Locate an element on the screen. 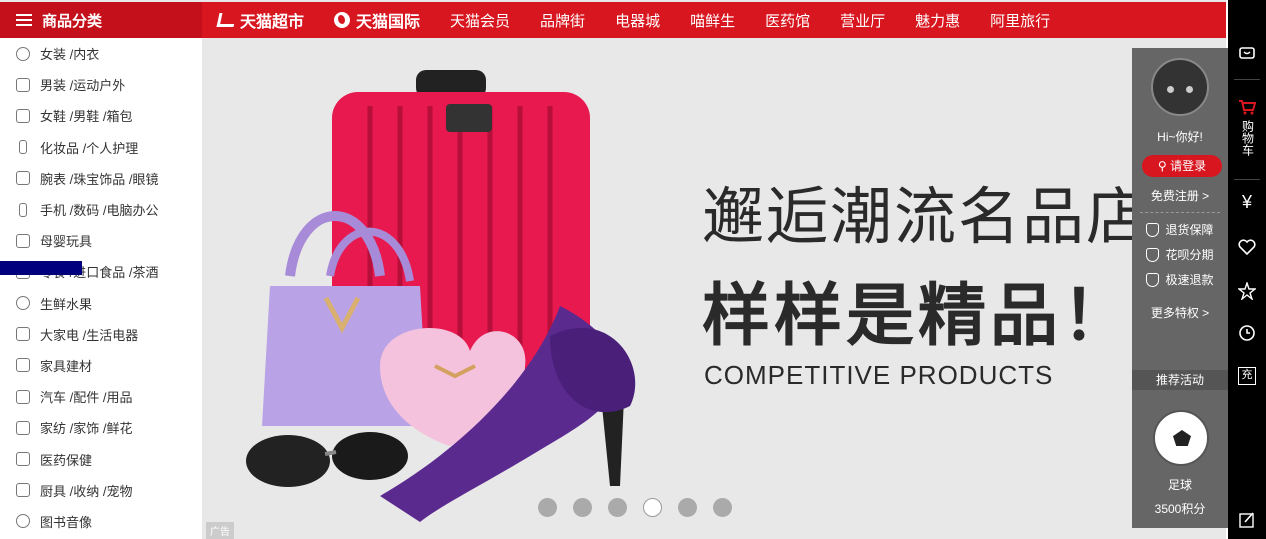 This screenshot has width=1266, height=539. perk-return-guarantee: 退货保障 is located at coordinates (1180, 229).